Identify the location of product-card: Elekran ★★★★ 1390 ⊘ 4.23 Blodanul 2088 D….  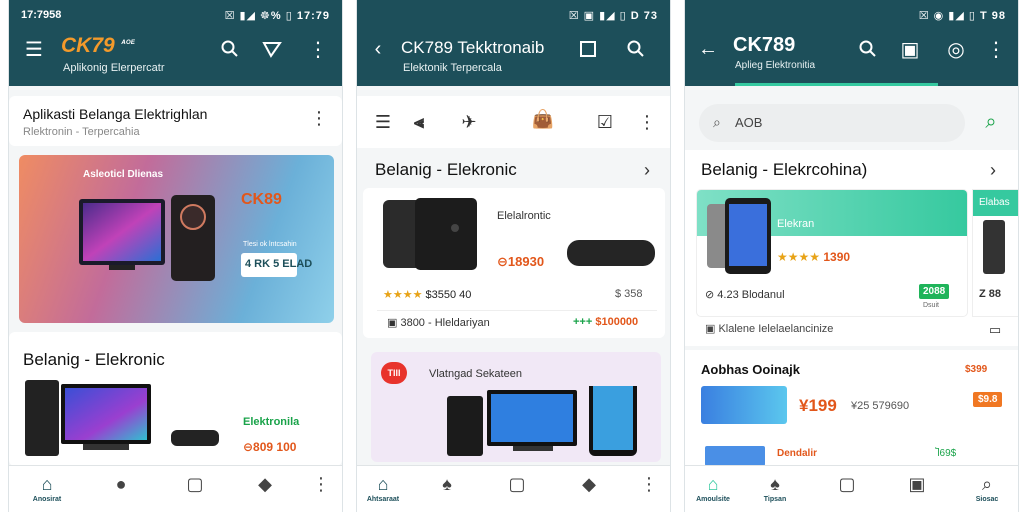
(832, 253).